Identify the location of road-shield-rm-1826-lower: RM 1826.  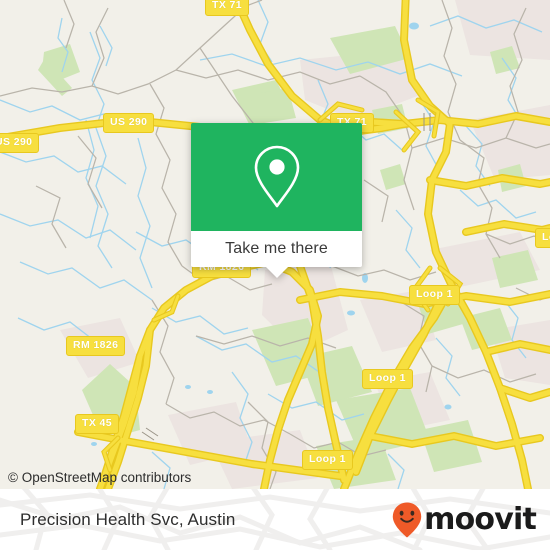
(96, 346).